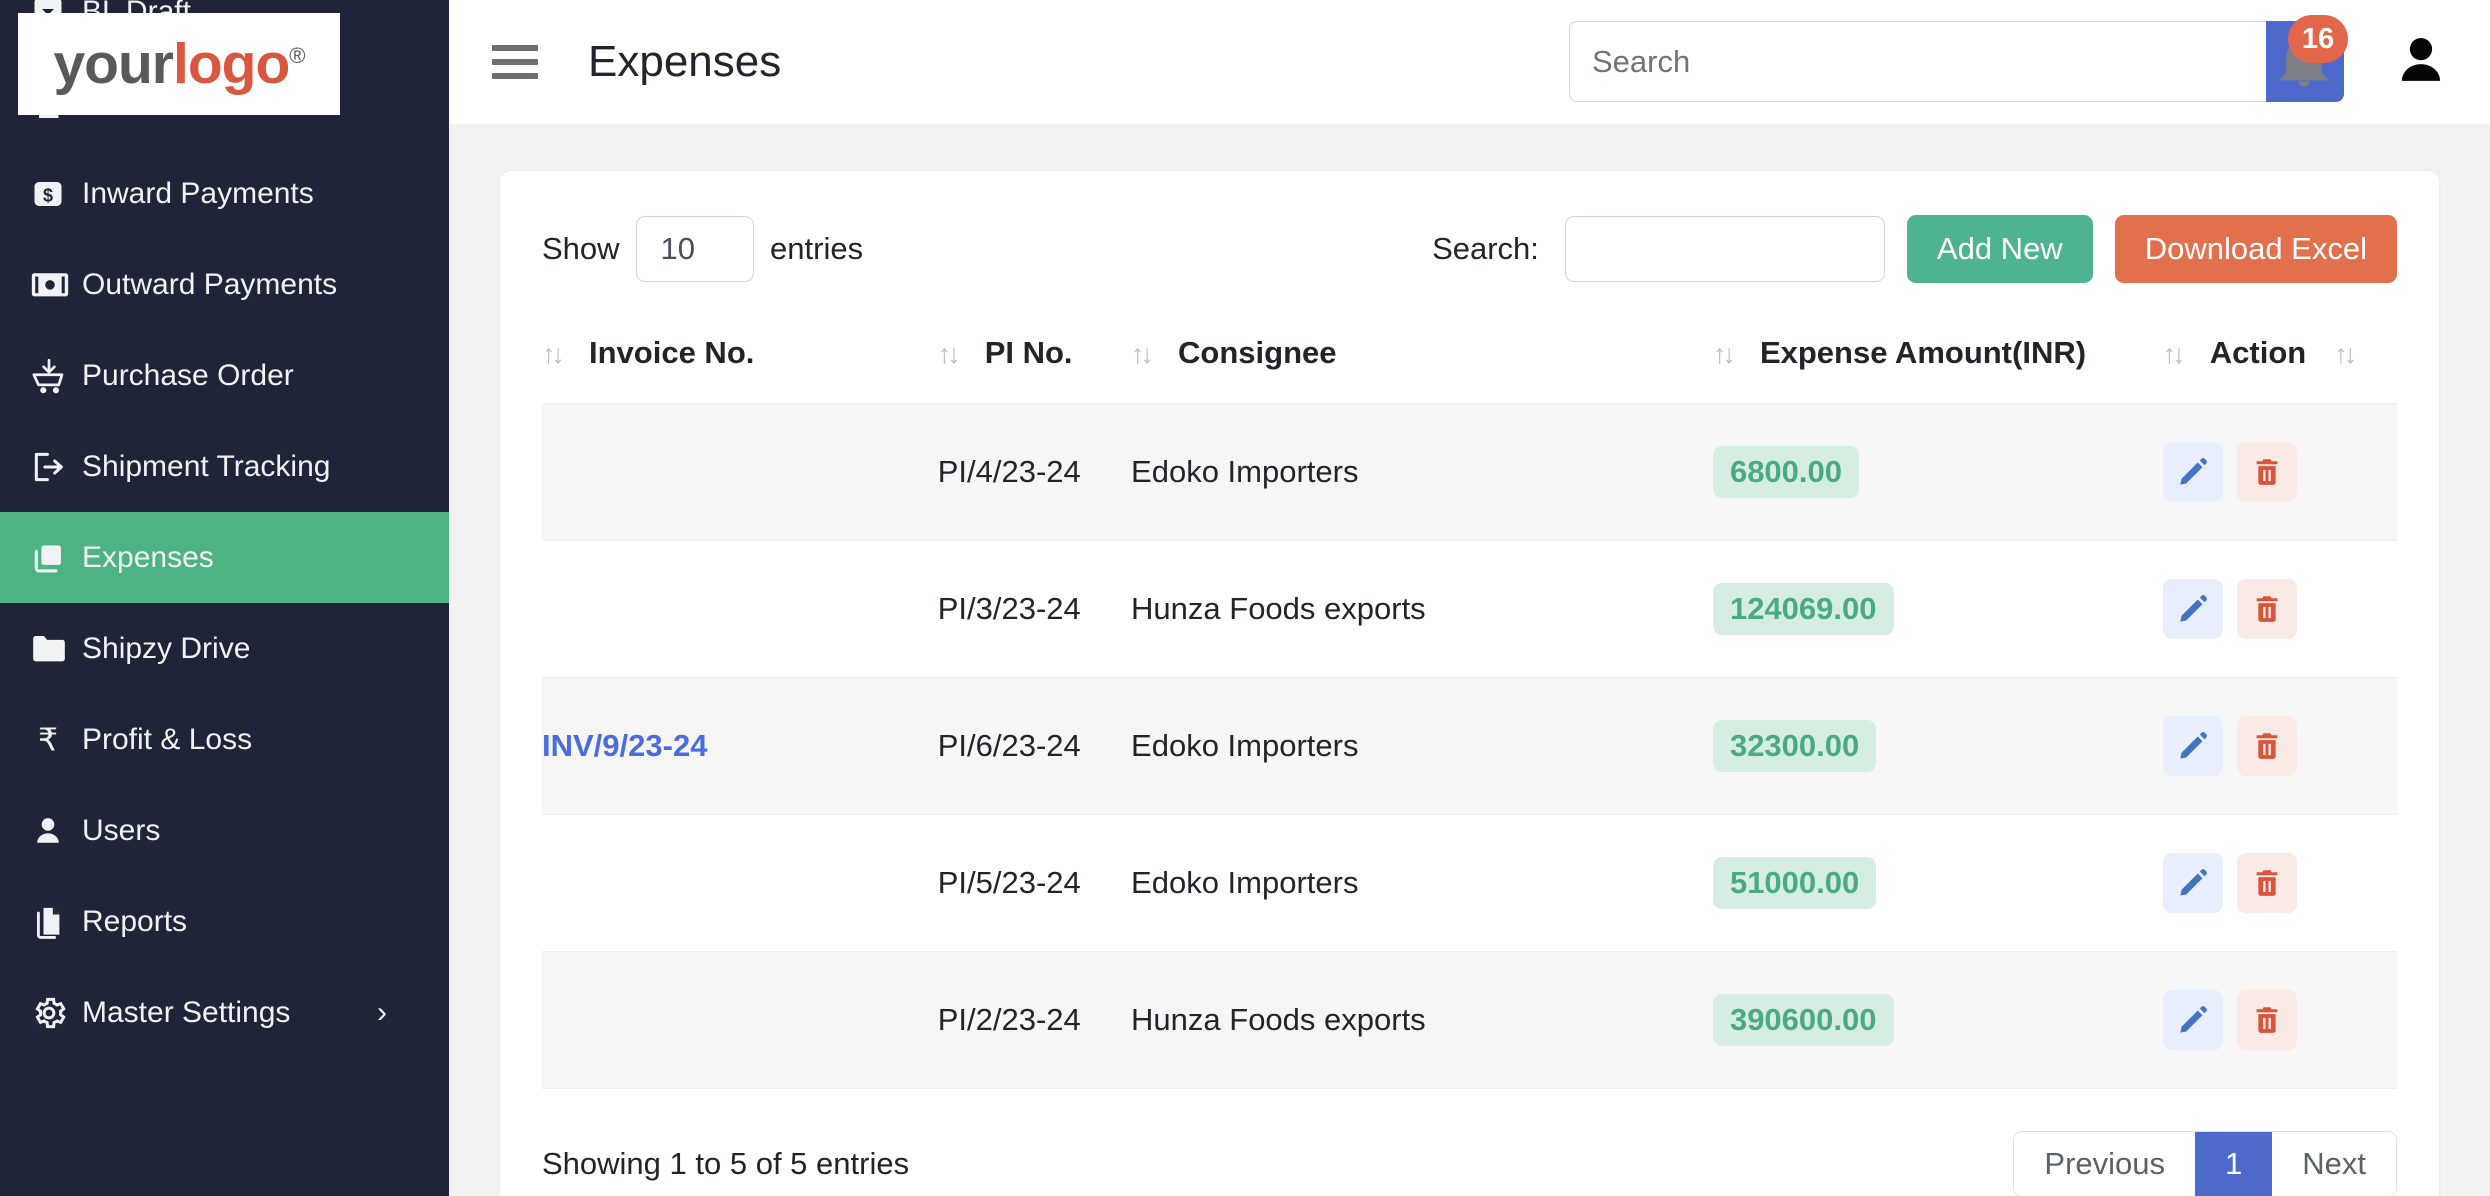 This screenshot has width=2490, height=1196. Describe the element at coordinates (2104, 1164) in the screenshot. I see `pagination-previous: Previous` at that location.